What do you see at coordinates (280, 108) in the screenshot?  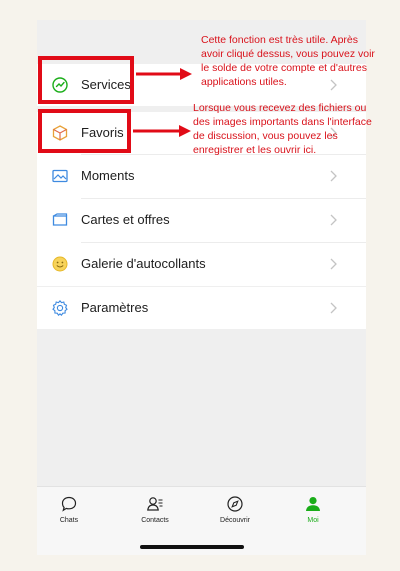 I see `favoris-note-line: Lorsque vous recevez des fichiers ou` at bounding box center [280, 108].